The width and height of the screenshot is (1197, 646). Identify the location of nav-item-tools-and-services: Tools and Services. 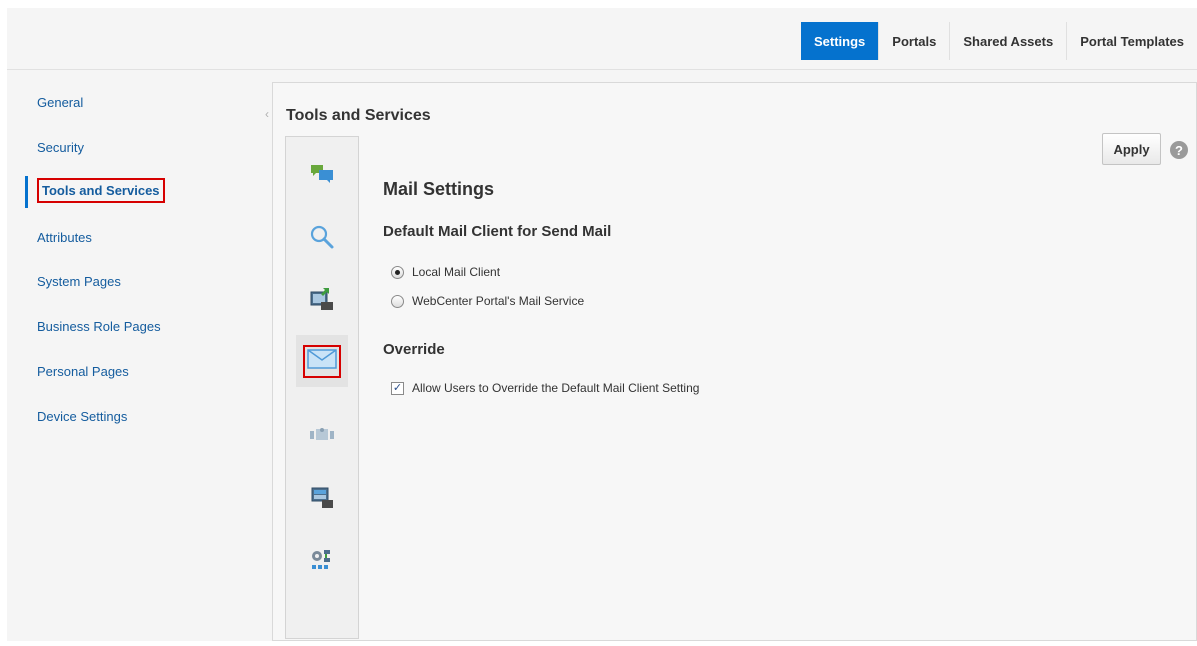
(101, 190).